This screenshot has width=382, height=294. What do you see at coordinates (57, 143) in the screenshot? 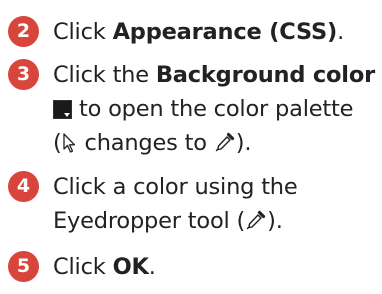
I see `paren-open: (` at bounding box center [57, 143].